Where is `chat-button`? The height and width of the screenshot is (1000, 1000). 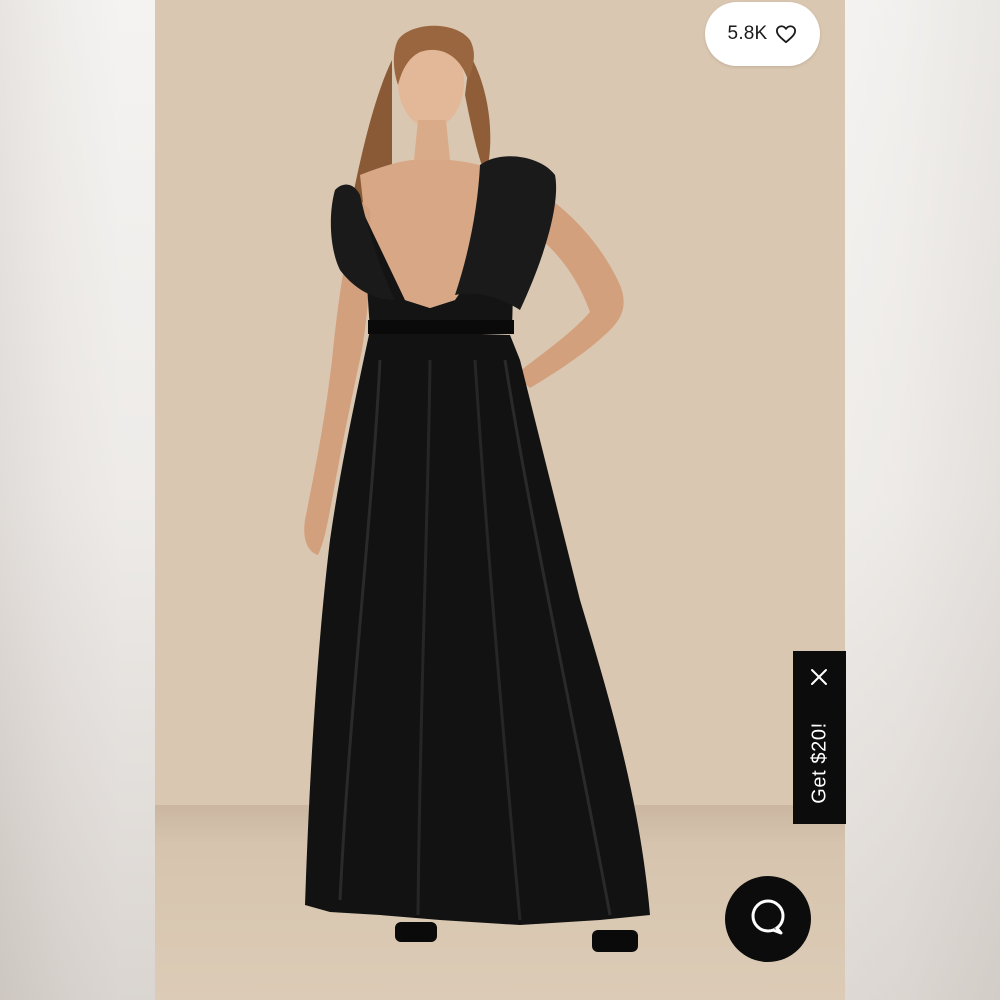
chat-button is located at coordinates (768, 919).